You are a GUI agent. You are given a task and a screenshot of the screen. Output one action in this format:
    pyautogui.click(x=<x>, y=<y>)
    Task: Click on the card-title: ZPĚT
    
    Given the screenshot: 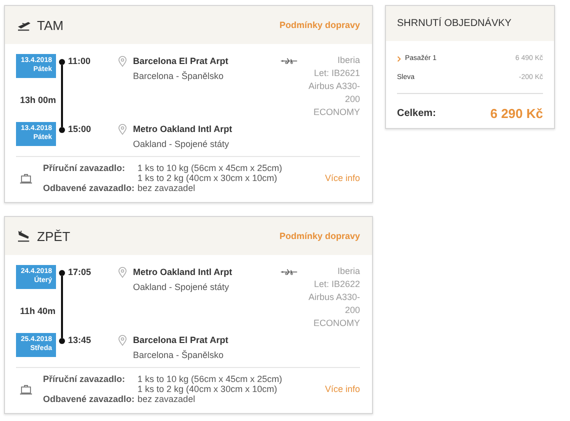 What is the action you would take?
    pyautogui.click(x=53, y=236)
    